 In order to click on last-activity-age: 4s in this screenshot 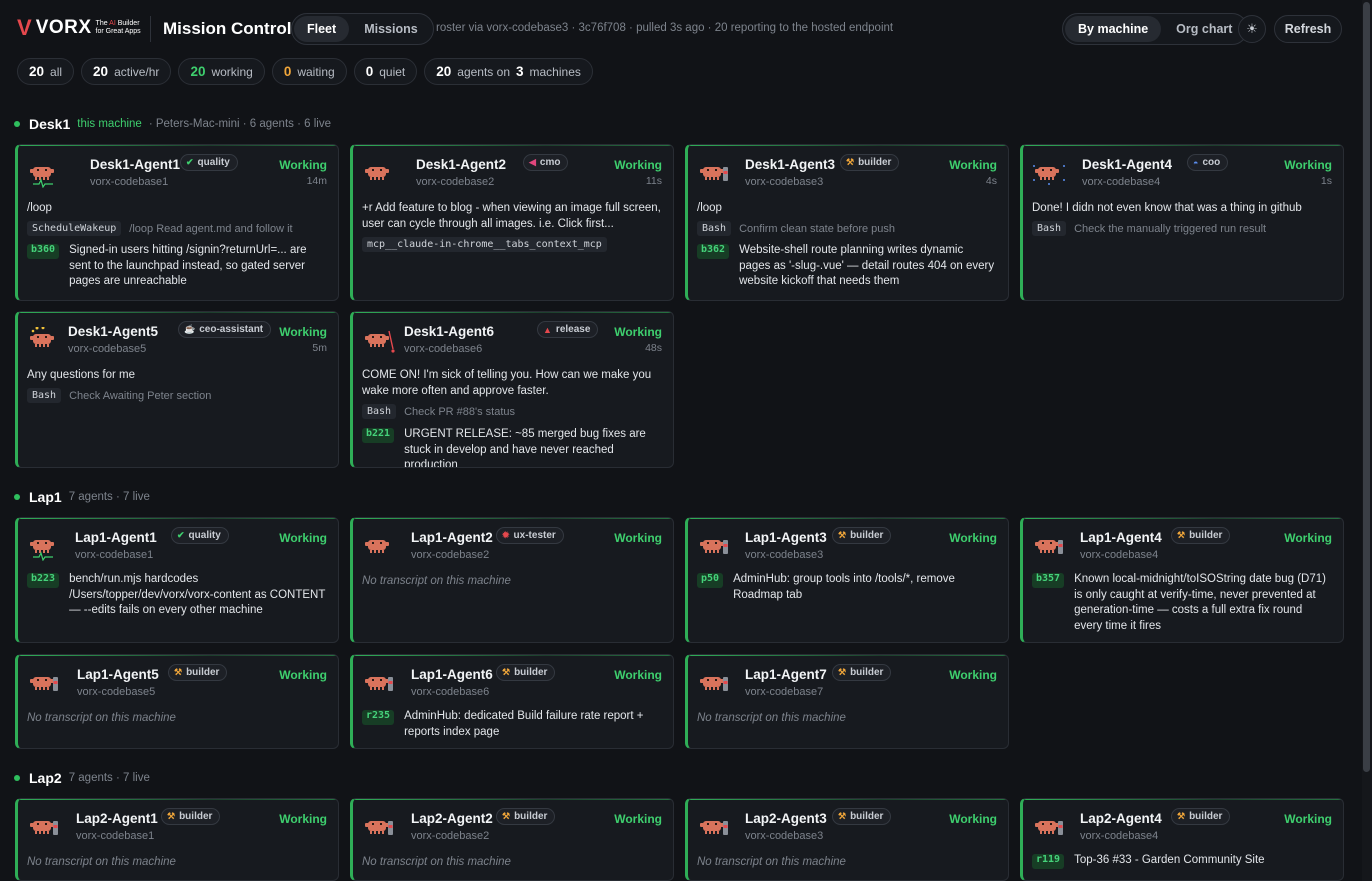, I will do `click(991, 181)`.